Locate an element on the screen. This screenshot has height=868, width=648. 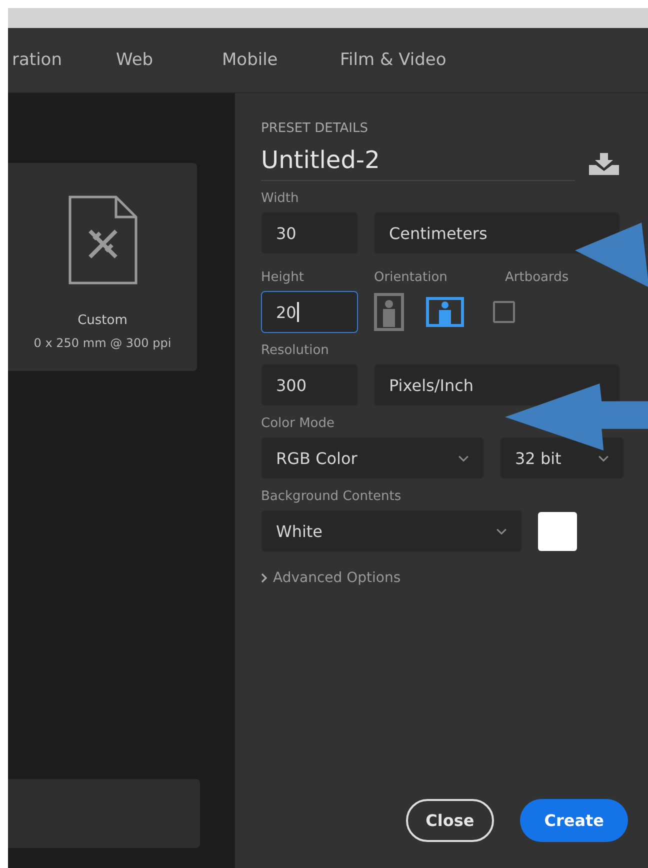
save-preset-icon is located at coordinates (604, 163).